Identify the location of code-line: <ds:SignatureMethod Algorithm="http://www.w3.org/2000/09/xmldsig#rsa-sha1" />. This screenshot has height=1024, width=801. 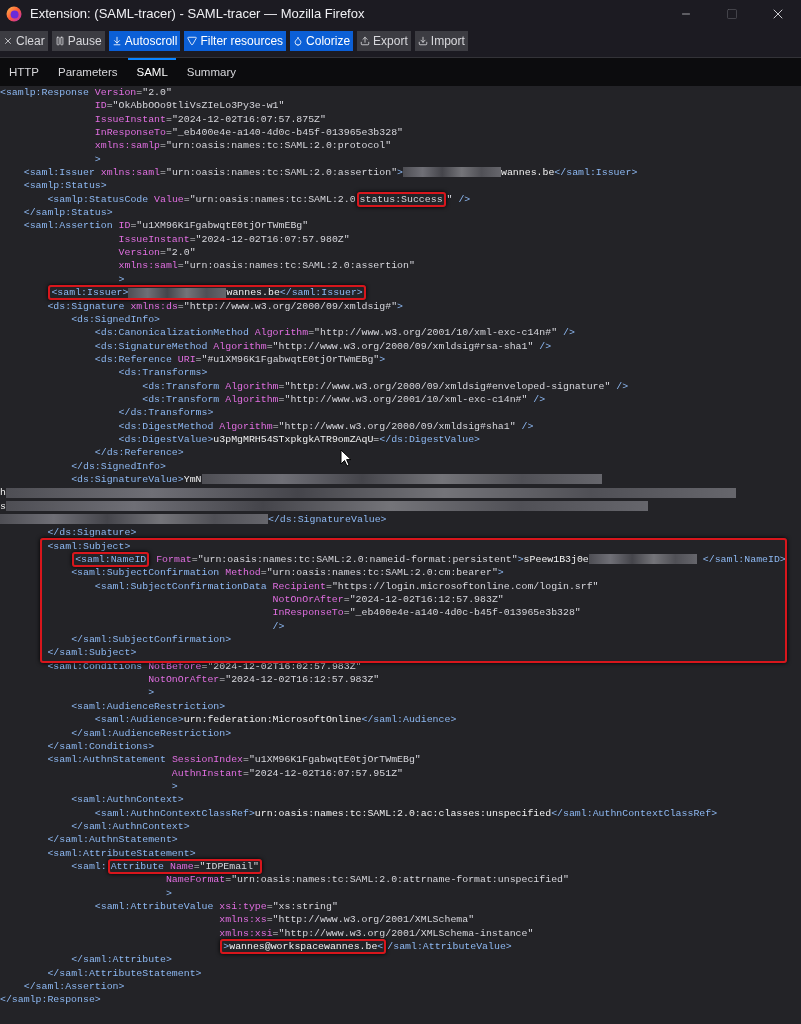
(323, 346).